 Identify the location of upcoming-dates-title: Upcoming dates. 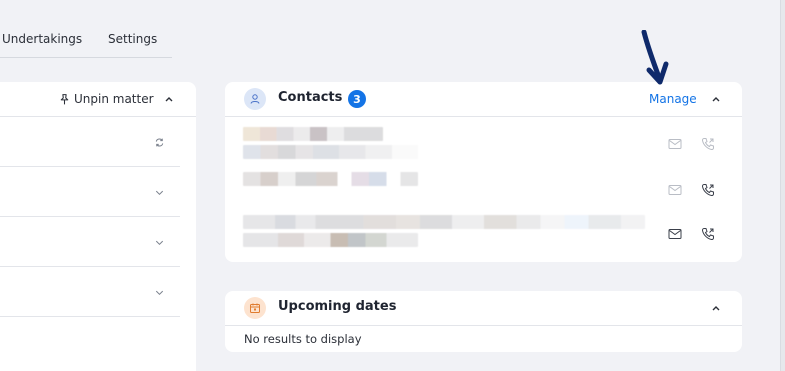
(337, 306).